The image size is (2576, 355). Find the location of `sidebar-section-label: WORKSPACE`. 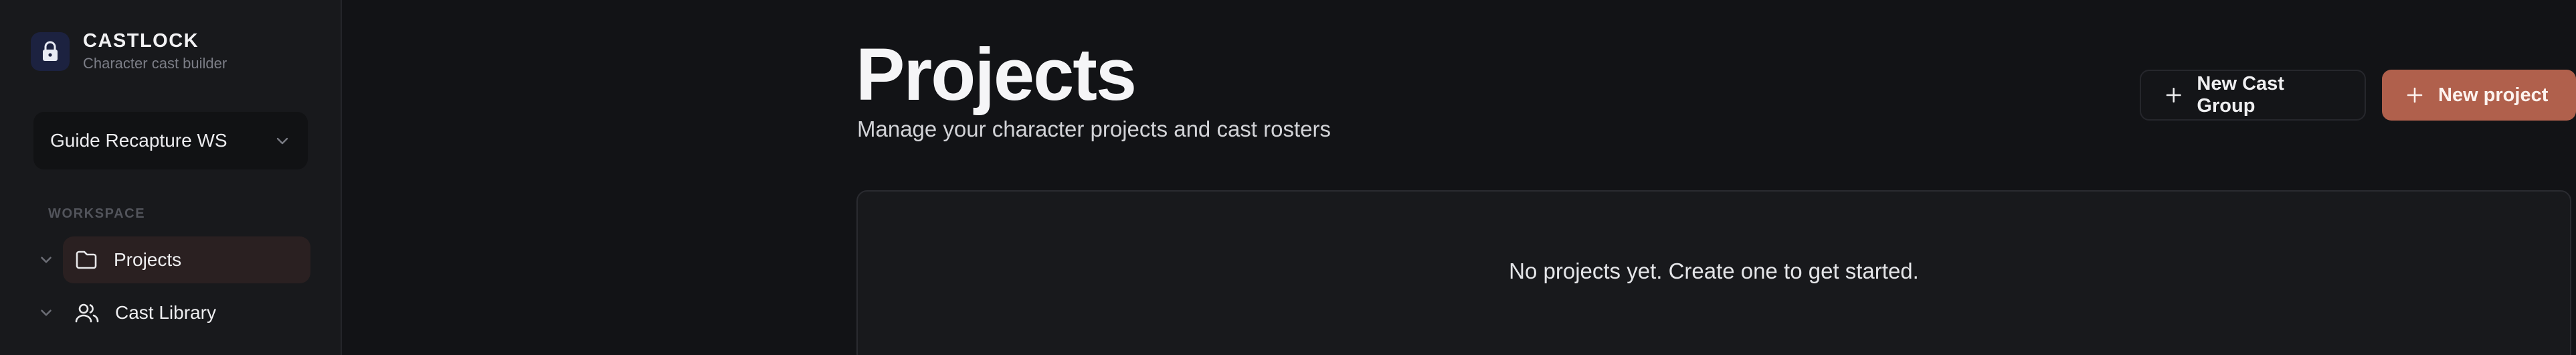

sidebar-section-label: WORKSPACE is located at coordinates (97, 213).